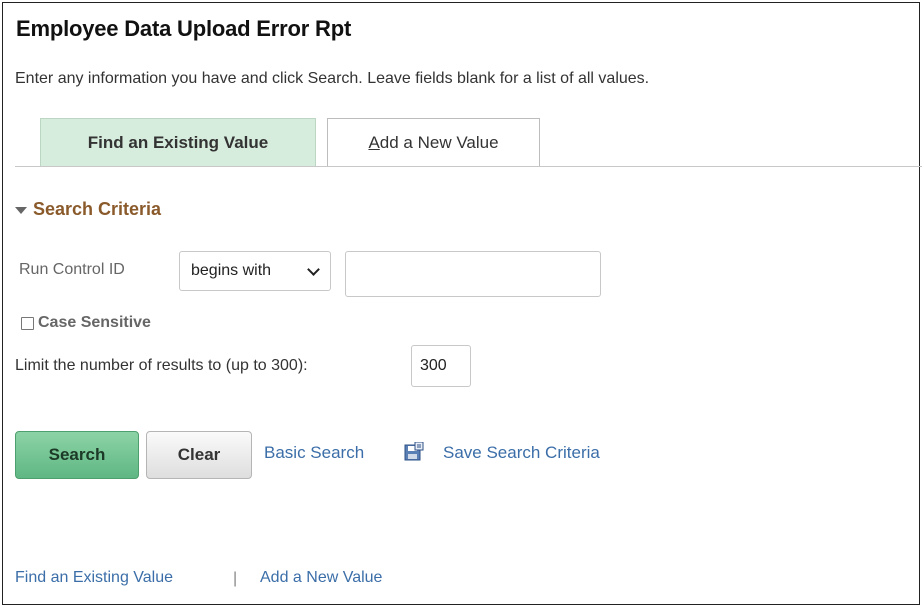 This screenshot has width=922, height=607. What do you see at coordinates (473, 274) in the screenshot?
I see `run-control-id-input` at bounding box center [473, 274].